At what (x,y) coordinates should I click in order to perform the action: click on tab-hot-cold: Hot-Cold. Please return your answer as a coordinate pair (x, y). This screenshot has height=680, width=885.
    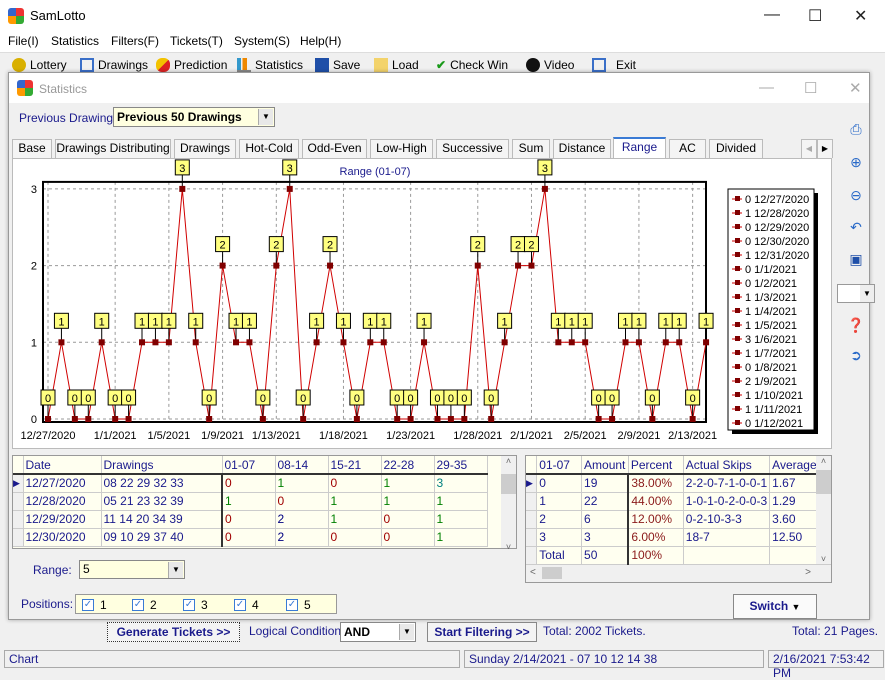
    Looking at the image, I should click on (269, 148).